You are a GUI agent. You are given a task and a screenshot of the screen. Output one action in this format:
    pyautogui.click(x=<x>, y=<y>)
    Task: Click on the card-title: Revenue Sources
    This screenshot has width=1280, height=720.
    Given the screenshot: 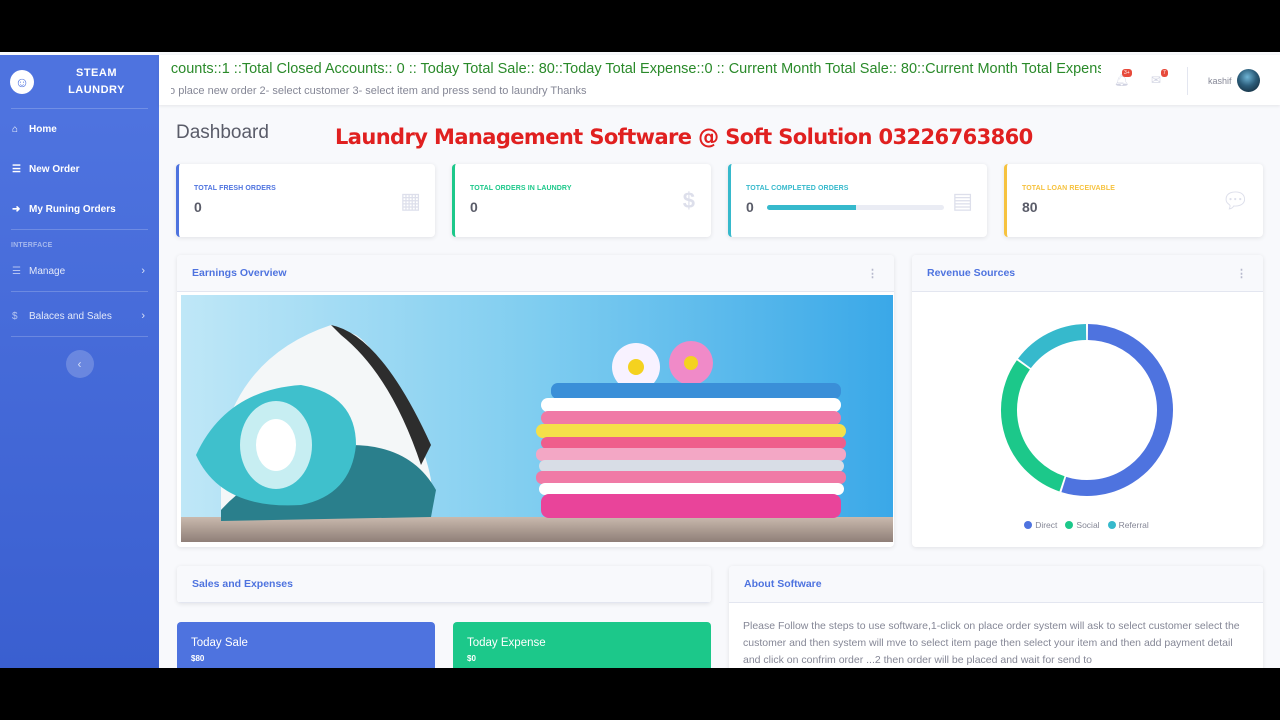 What is the action you would take?
    pyautogui.click(x=971, y=273)
    